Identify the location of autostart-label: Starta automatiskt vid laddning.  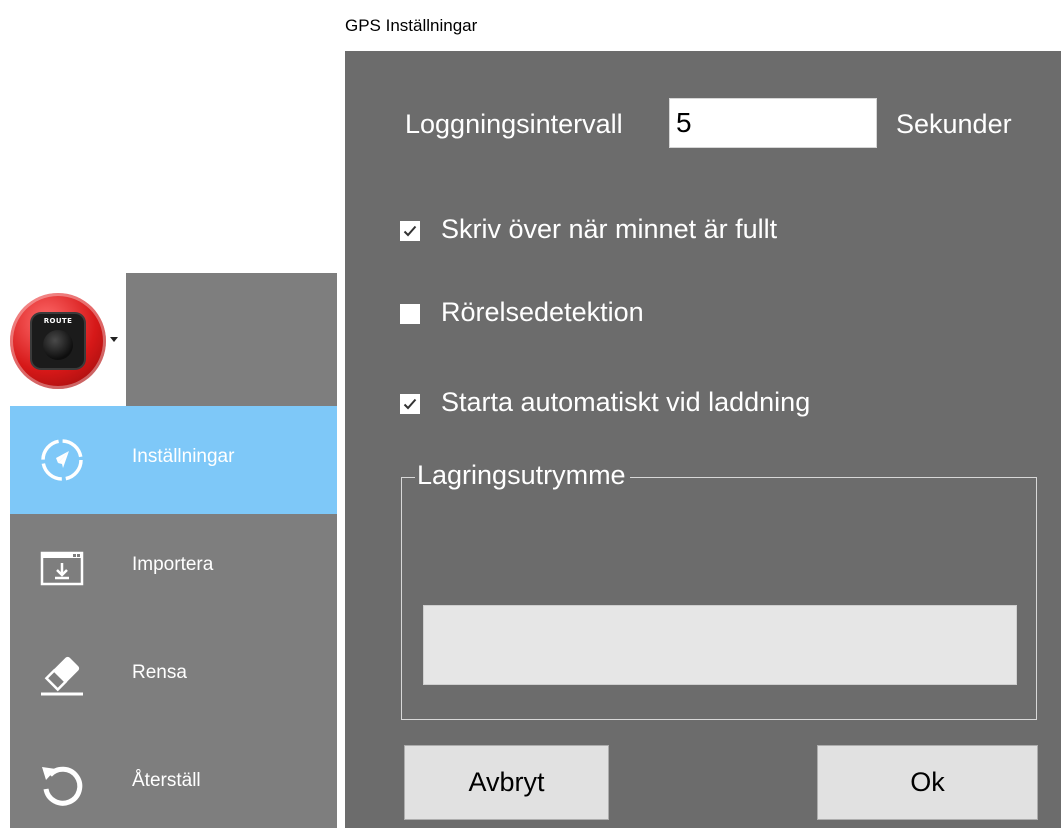
(626, 402).